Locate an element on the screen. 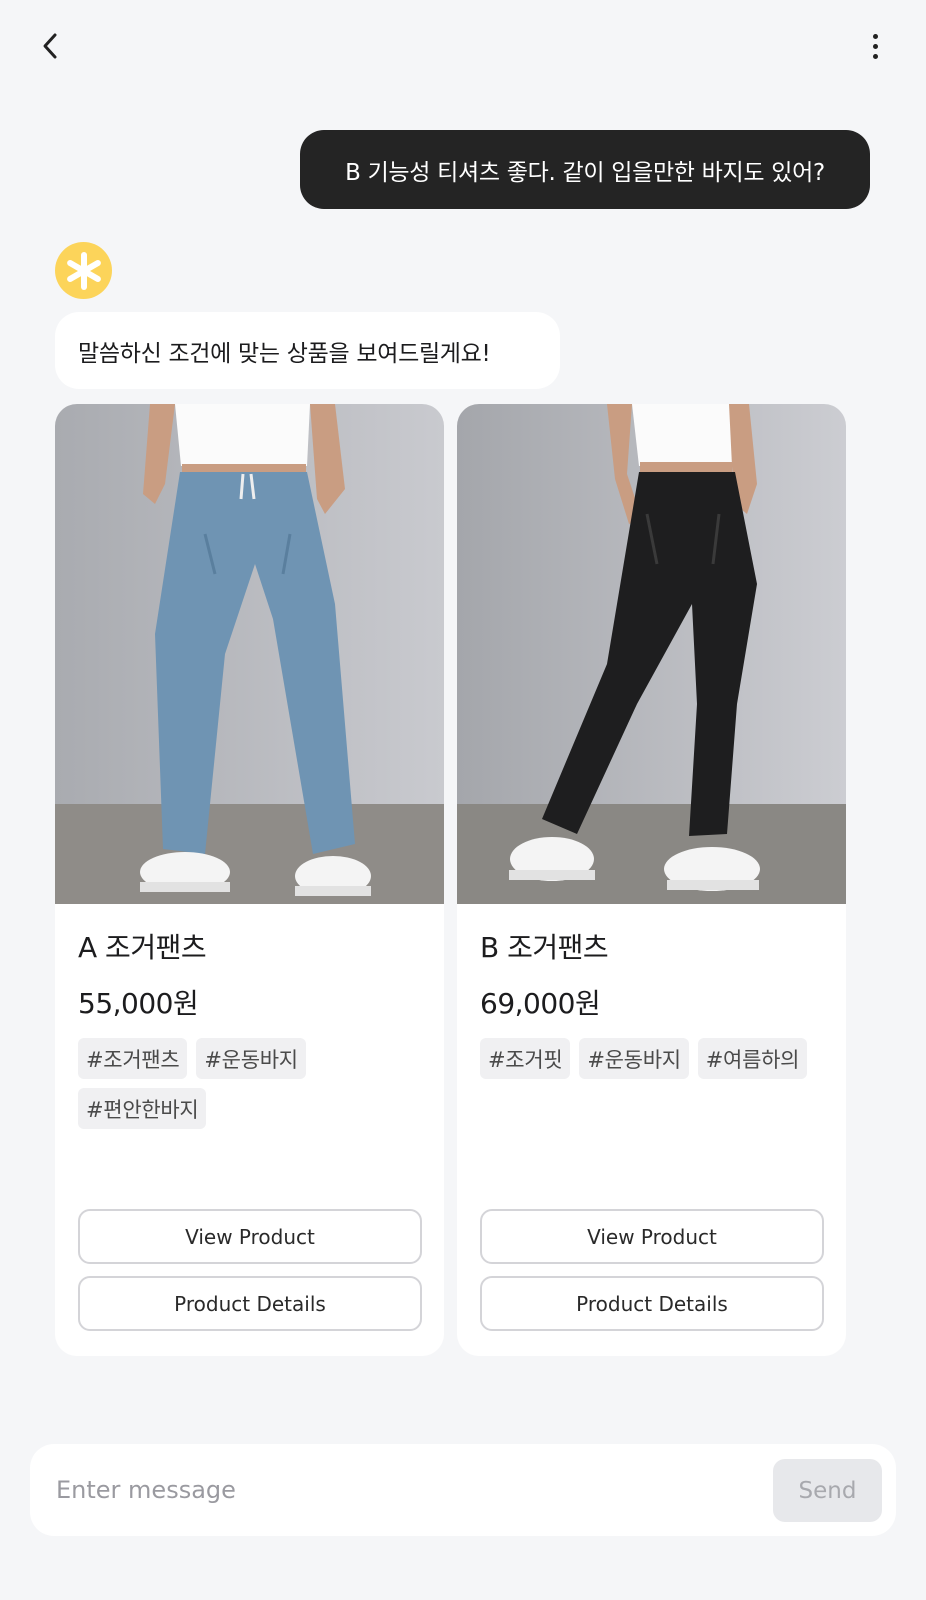  tag-list: #조거팬츠 #운동바지 #편안한바지 is located at coordinates (253, 1083).